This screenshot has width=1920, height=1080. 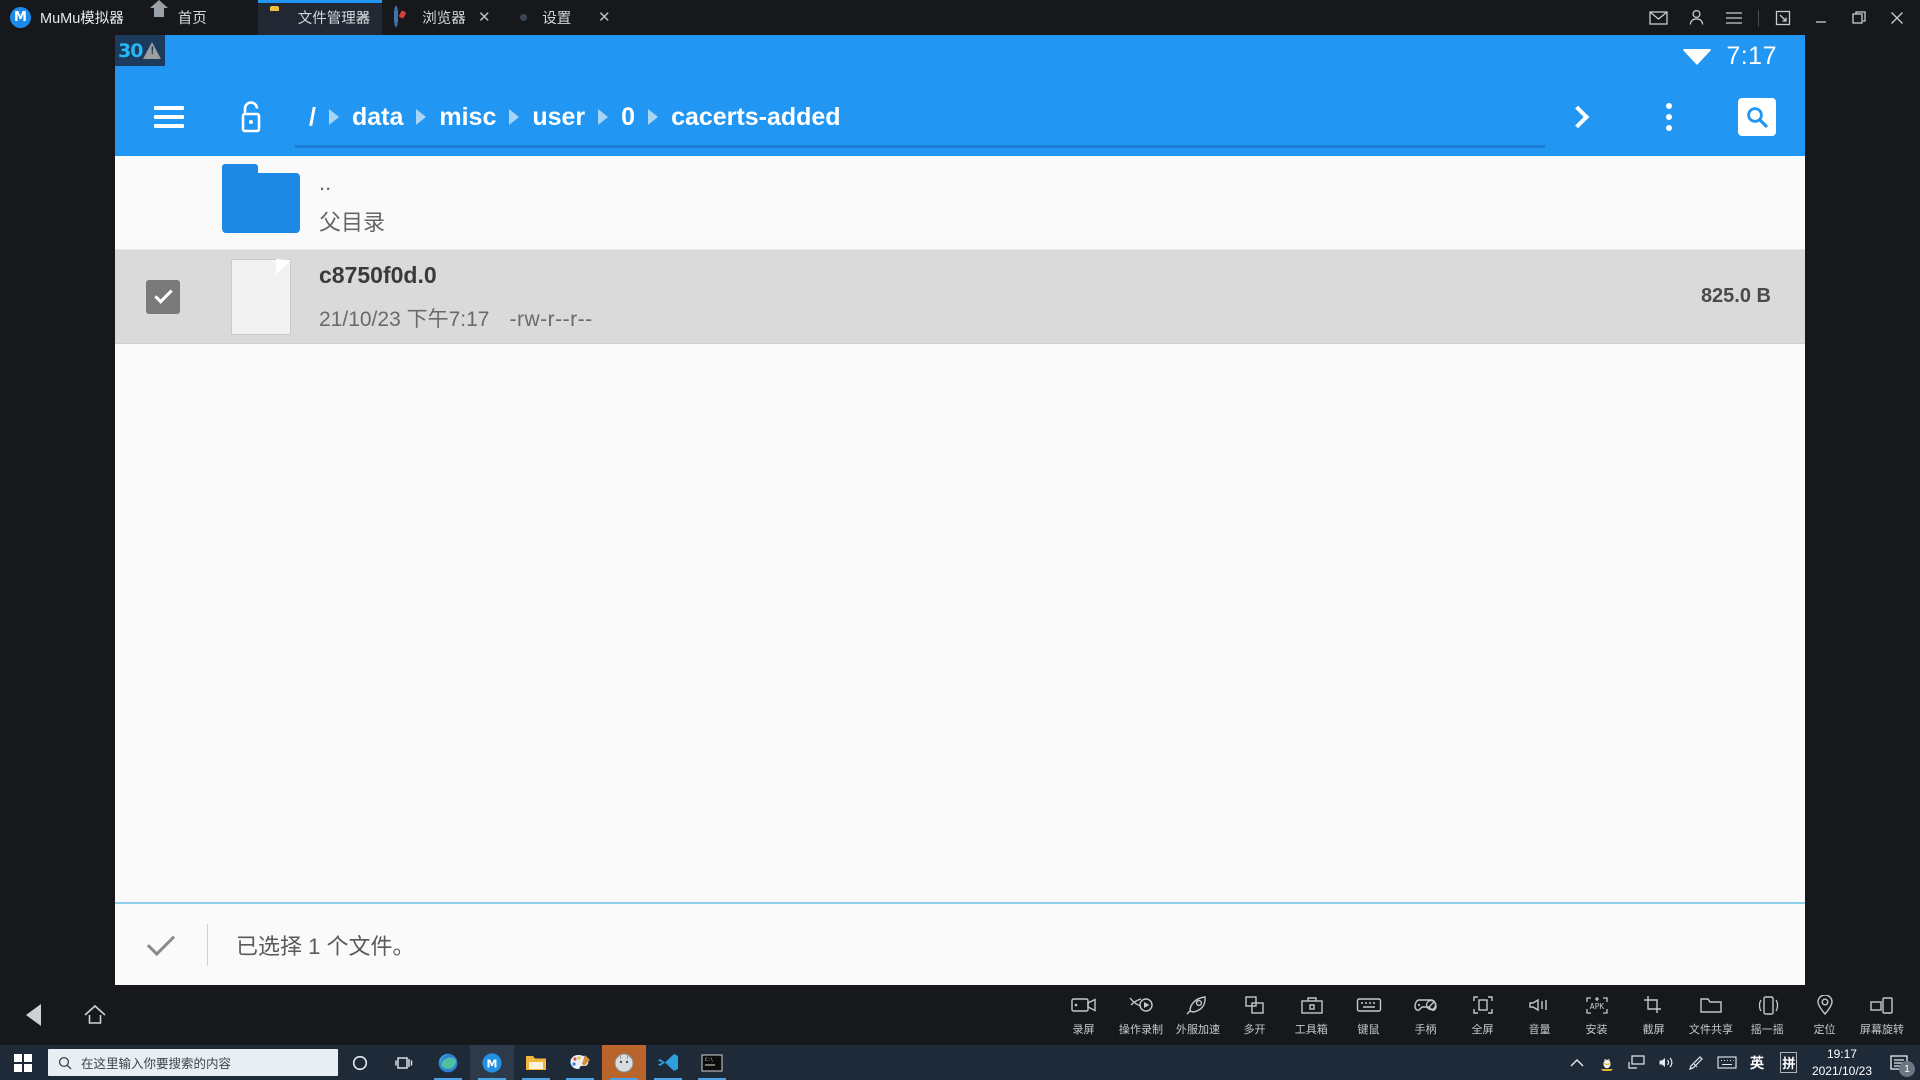 What do you see at coordinates (1727, 1062) in the screenshot?
I see `keyboard-icon` at bounding box center [1727, 1062].